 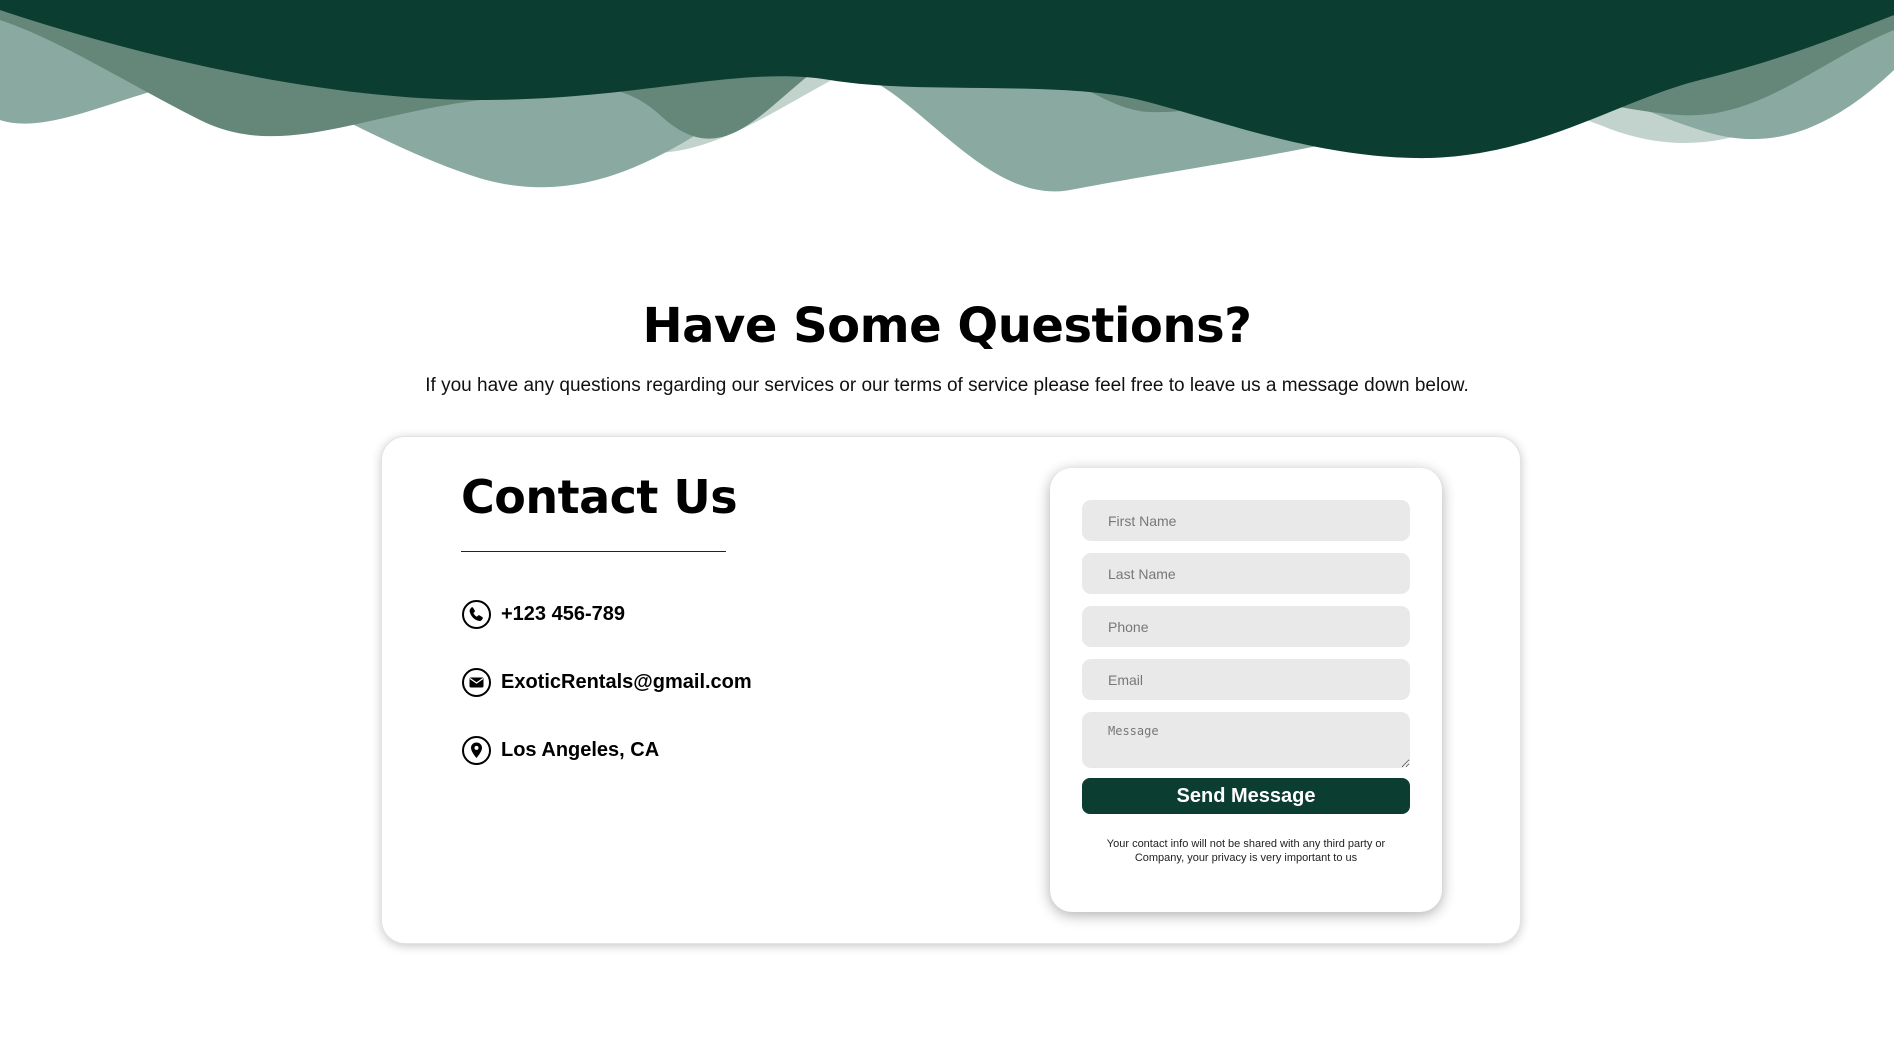 I want to click on title-divider, so click(x=593, y=551).